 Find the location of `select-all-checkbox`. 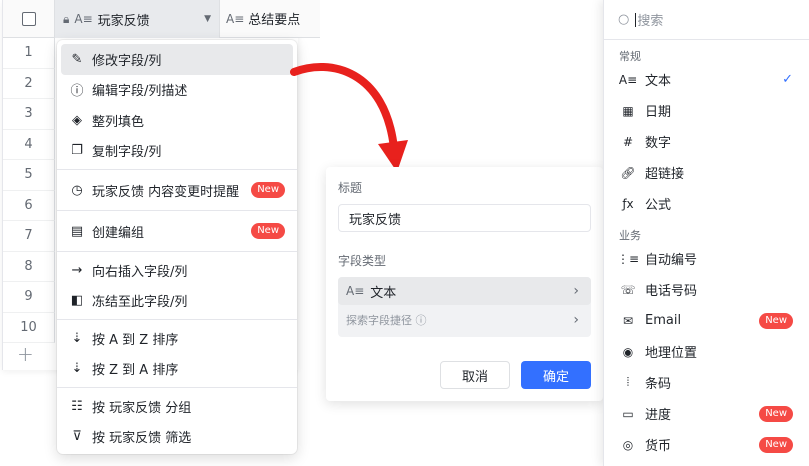

select-all-checkbox is located at coordinates (29, 19).